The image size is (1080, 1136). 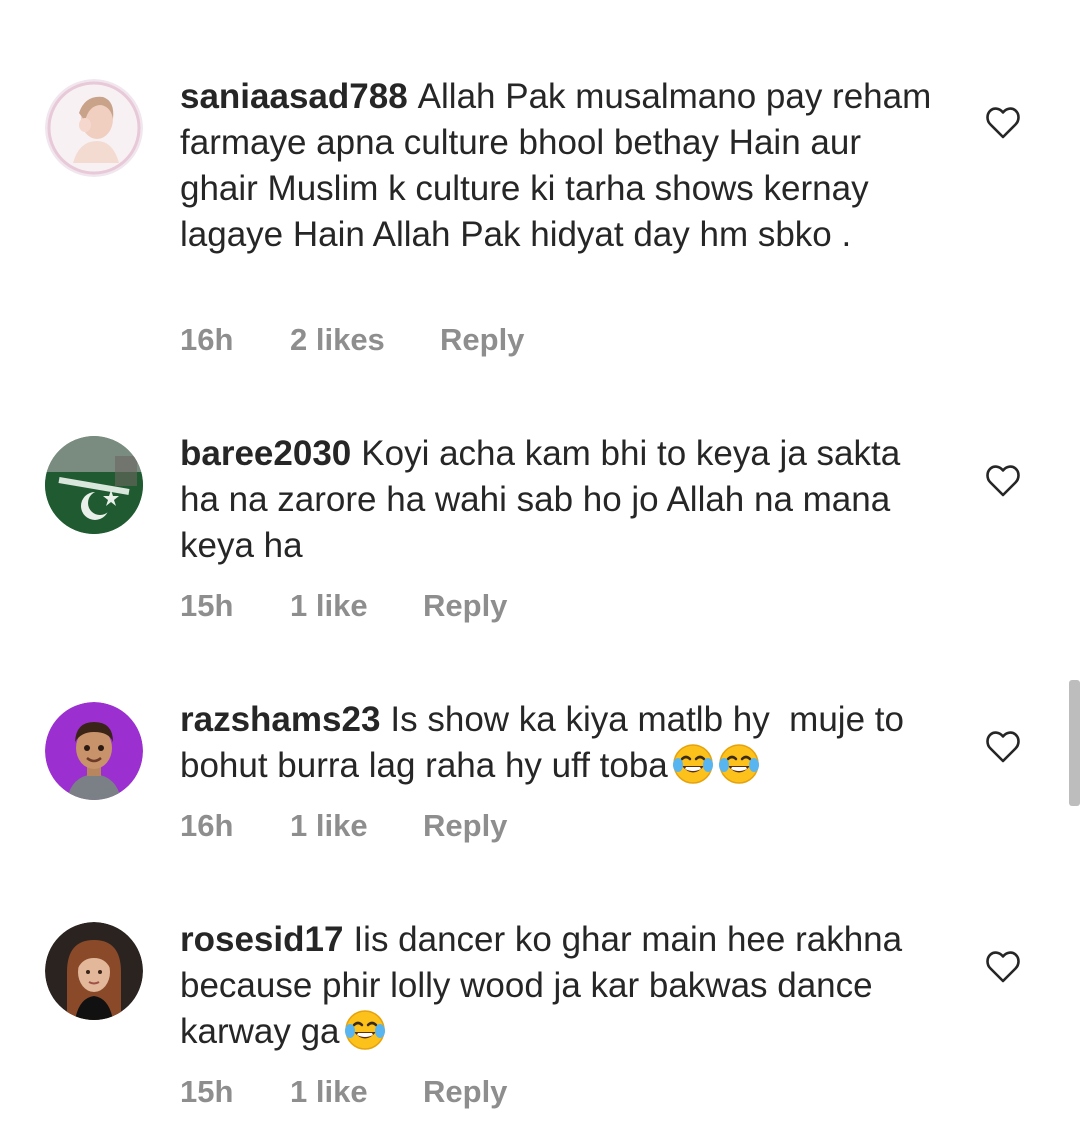 What do you see at coordinates (261, 939) in the screenshot?
I see `comment-username: rosesid17` at bounding box center [261, 939].